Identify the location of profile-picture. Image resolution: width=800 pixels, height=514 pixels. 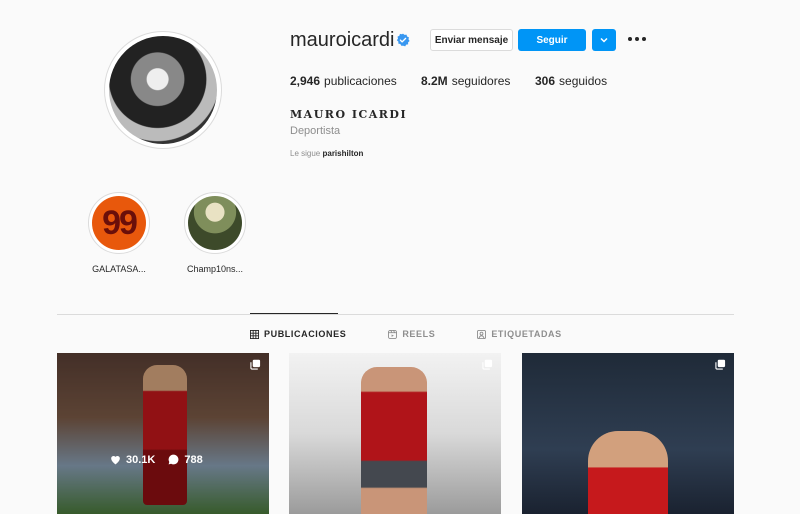
(163, 90).